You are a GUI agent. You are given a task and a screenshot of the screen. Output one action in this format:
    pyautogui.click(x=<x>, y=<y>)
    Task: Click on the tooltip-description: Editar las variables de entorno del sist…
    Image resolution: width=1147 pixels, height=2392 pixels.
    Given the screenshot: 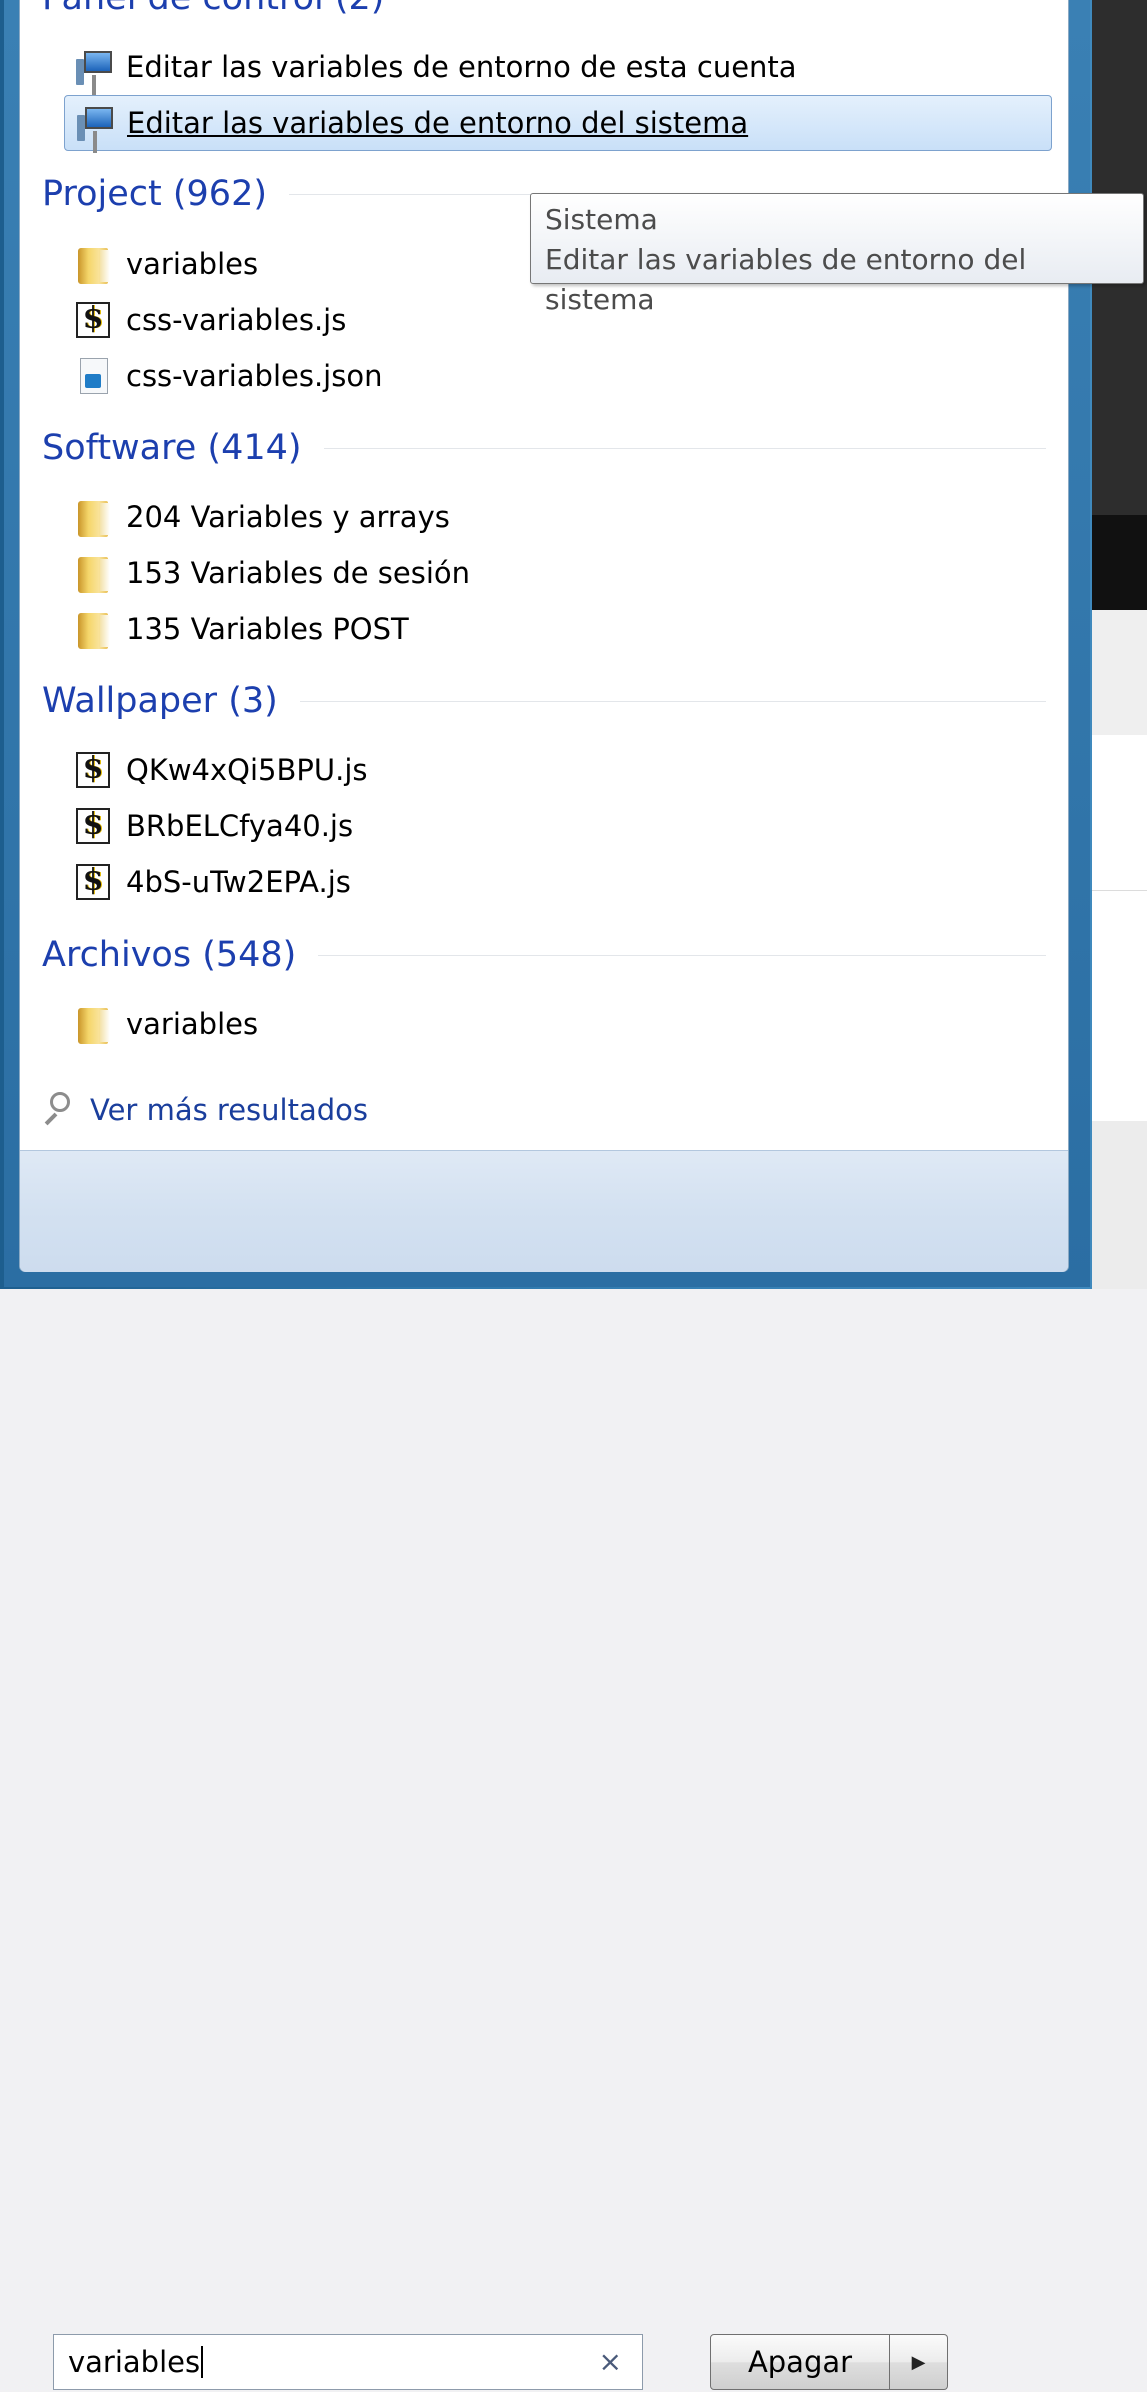 What is the action you would take?
    pyautogui.click(x=786, y=279)
    